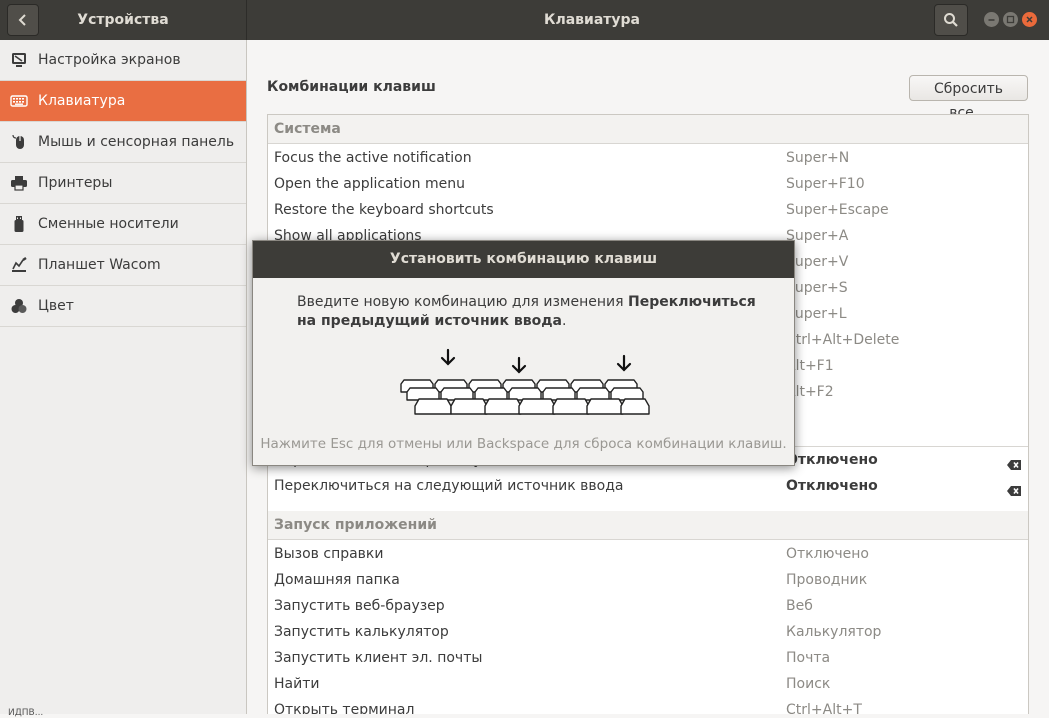 This screenshot has height=718, width=1049. I want to click on shortcut-accel: Ctrl+Alt+T, so click(824, 708).